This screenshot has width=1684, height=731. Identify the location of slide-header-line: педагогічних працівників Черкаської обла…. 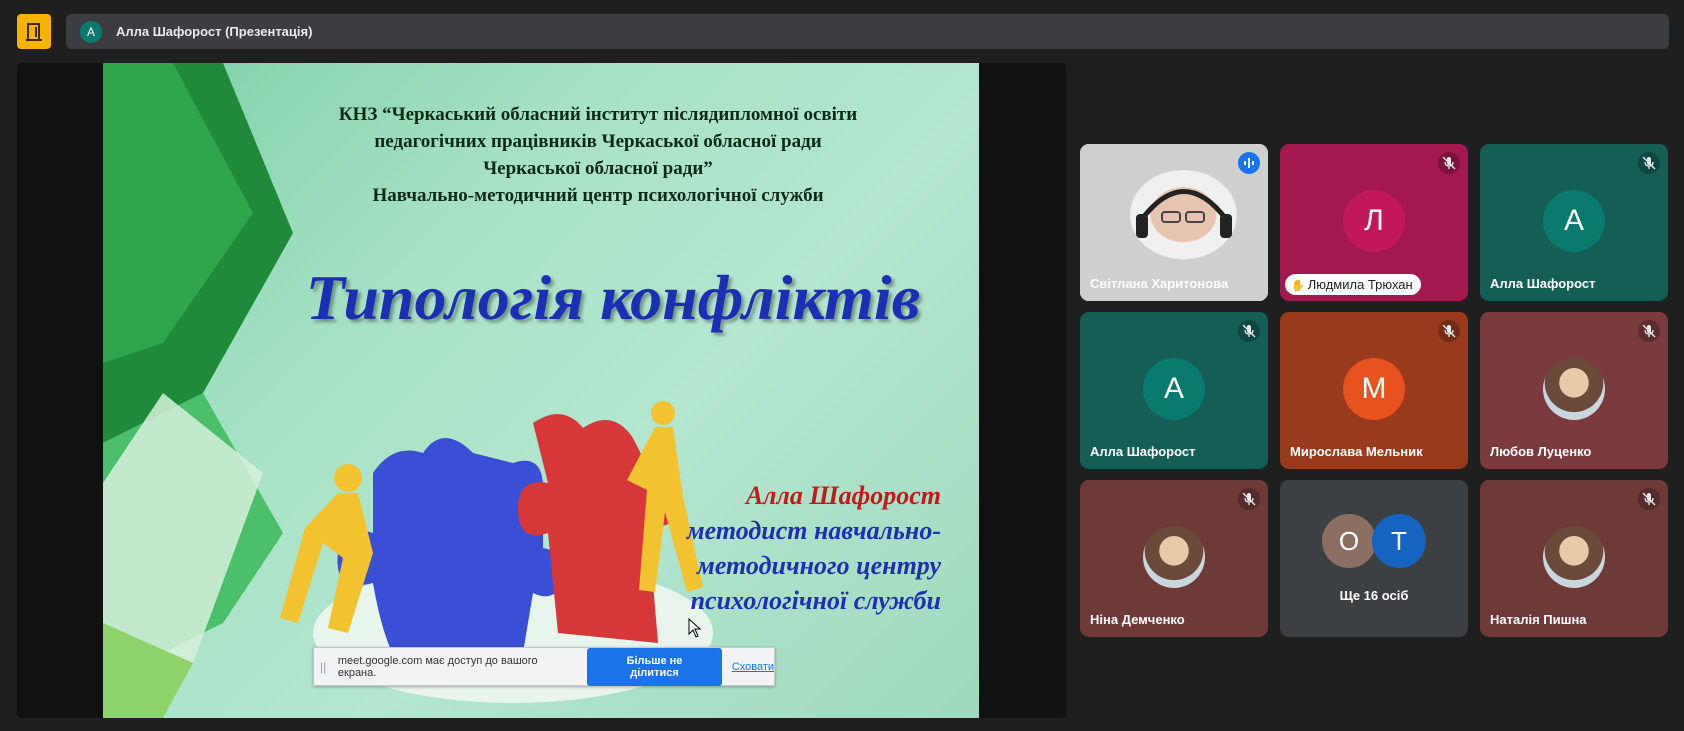
(598, 141).